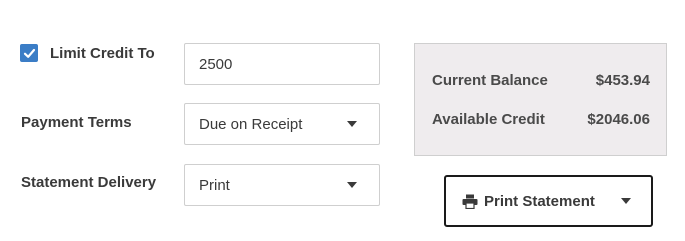 The width and height of the screenshot is (685, 241). What do you see at coordinates (89, 182) in the screenshot?
I see `statement-delivery-label: Statement Delivery` at bounding box center [89, 182].